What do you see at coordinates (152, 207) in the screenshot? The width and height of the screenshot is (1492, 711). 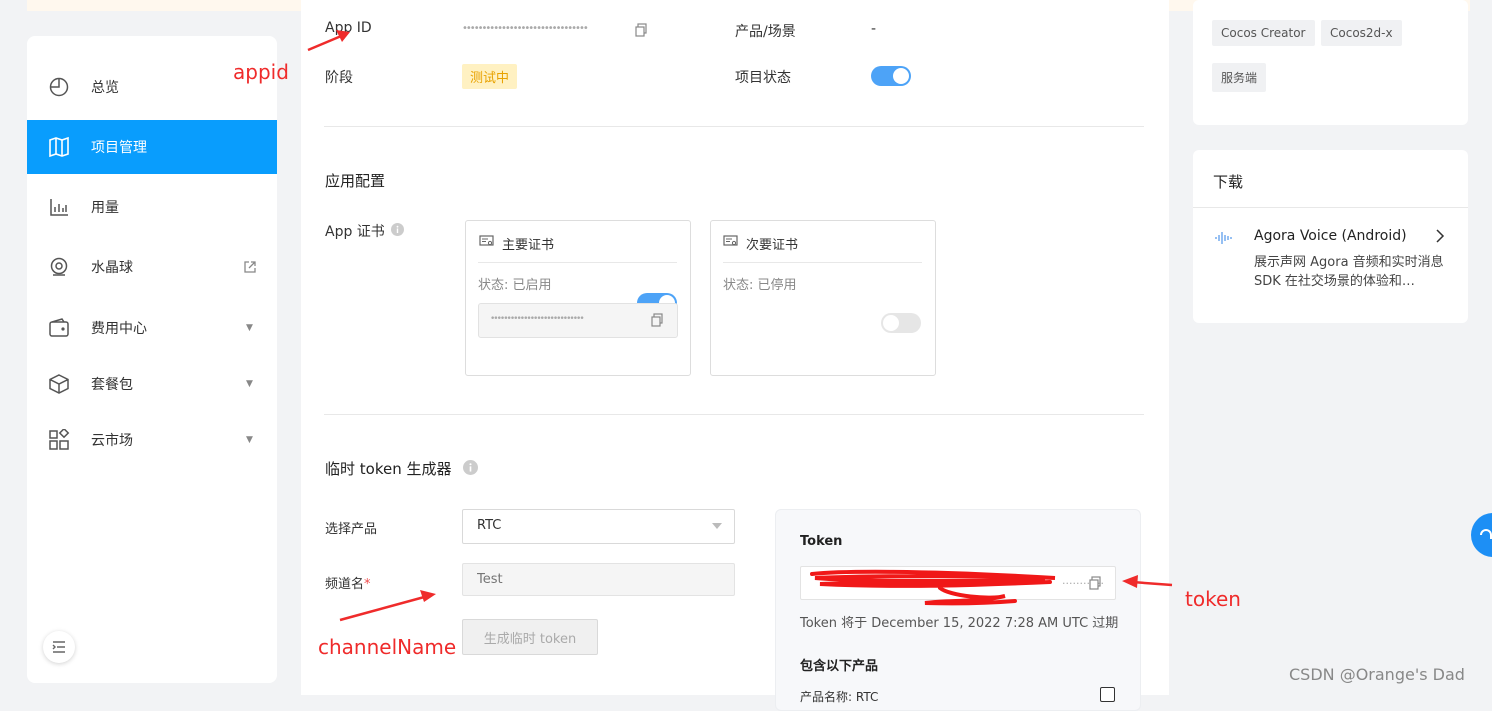 I see `sidebar-item-usage: 用量` at bounding box center [152, 207].